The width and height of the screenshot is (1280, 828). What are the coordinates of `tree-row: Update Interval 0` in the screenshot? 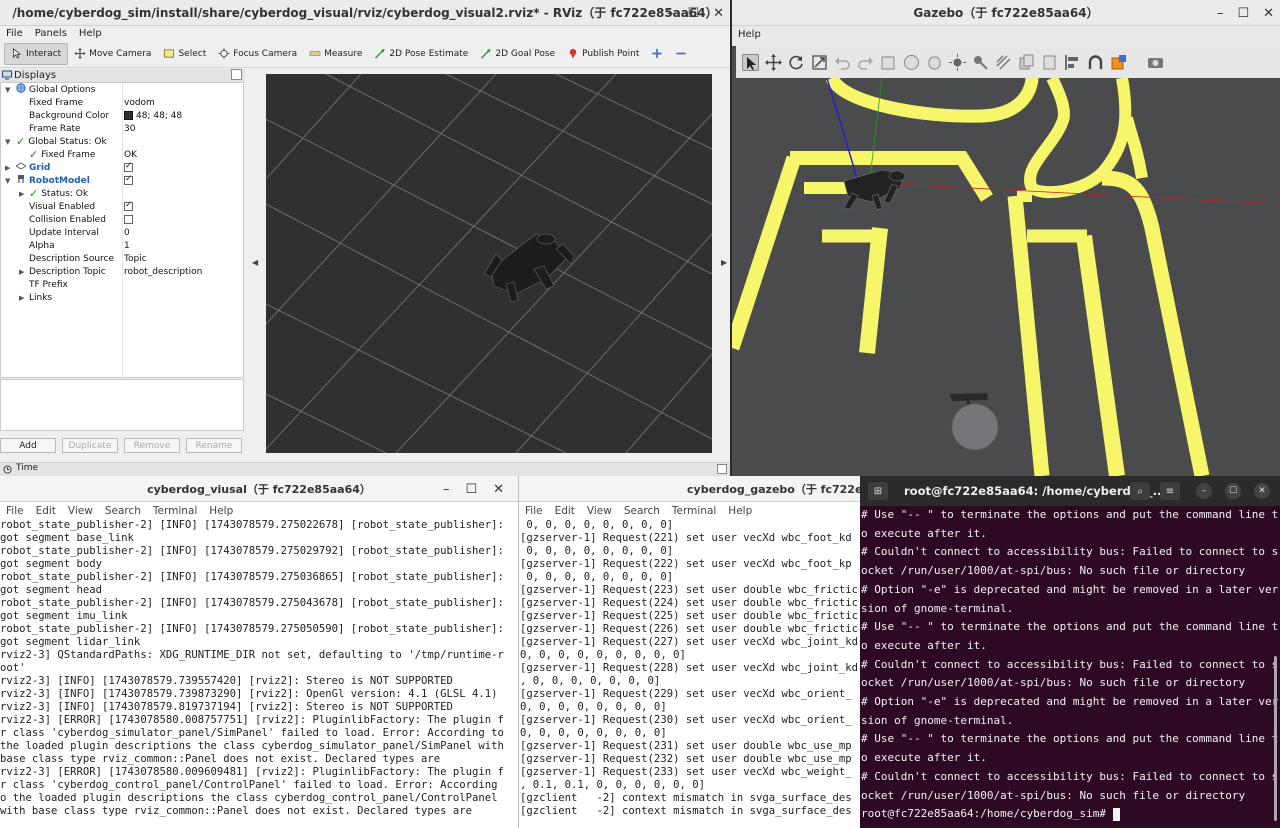 It's located at (122, 232).